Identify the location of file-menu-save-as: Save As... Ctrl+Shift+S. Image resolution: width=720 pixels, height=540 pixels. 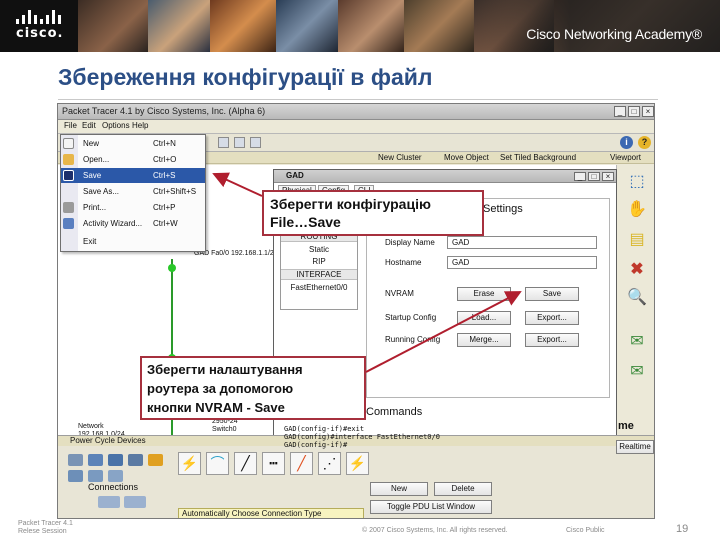
(133, 191).